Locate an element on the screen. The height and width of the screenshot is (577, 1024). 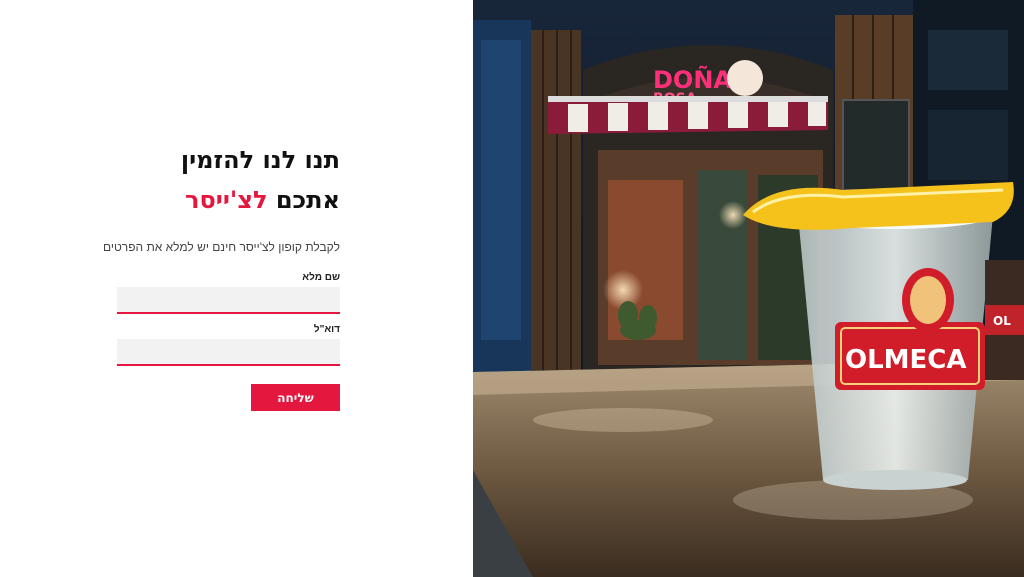
name-field is located at coordinates (228, 300).